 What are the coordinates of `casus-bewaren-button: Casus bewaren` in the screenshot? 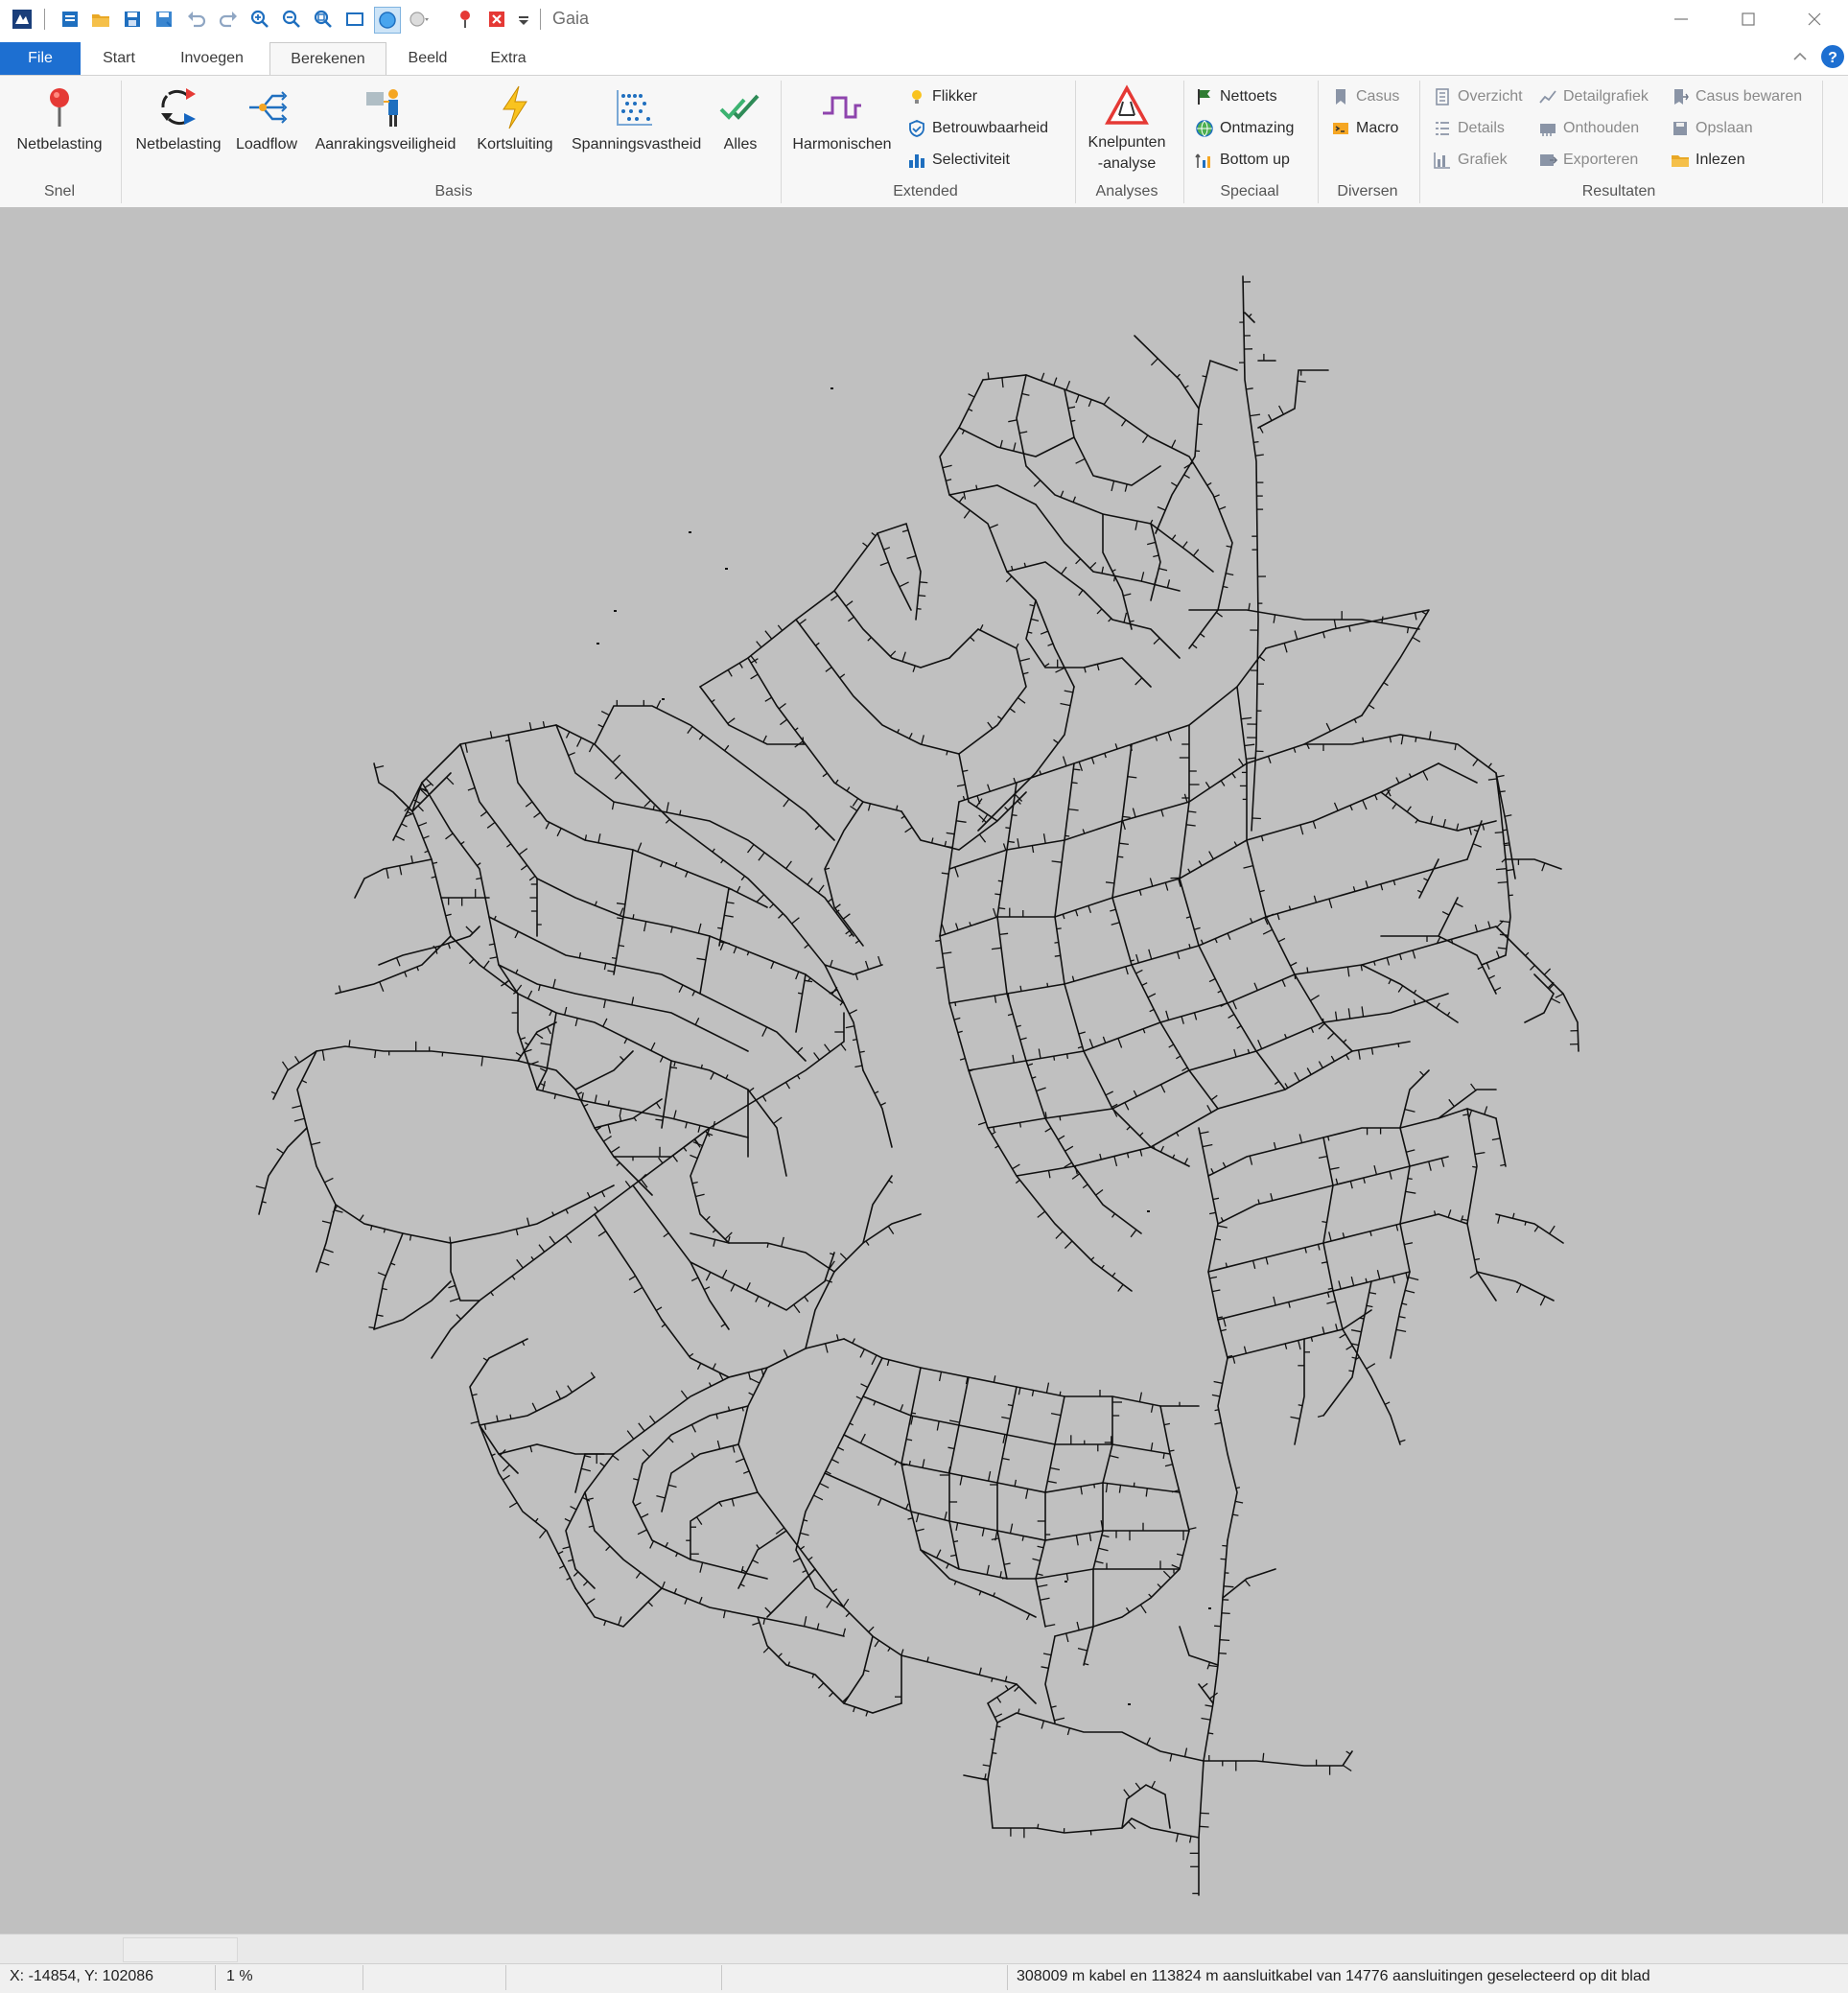 It's located at (1734, 96).